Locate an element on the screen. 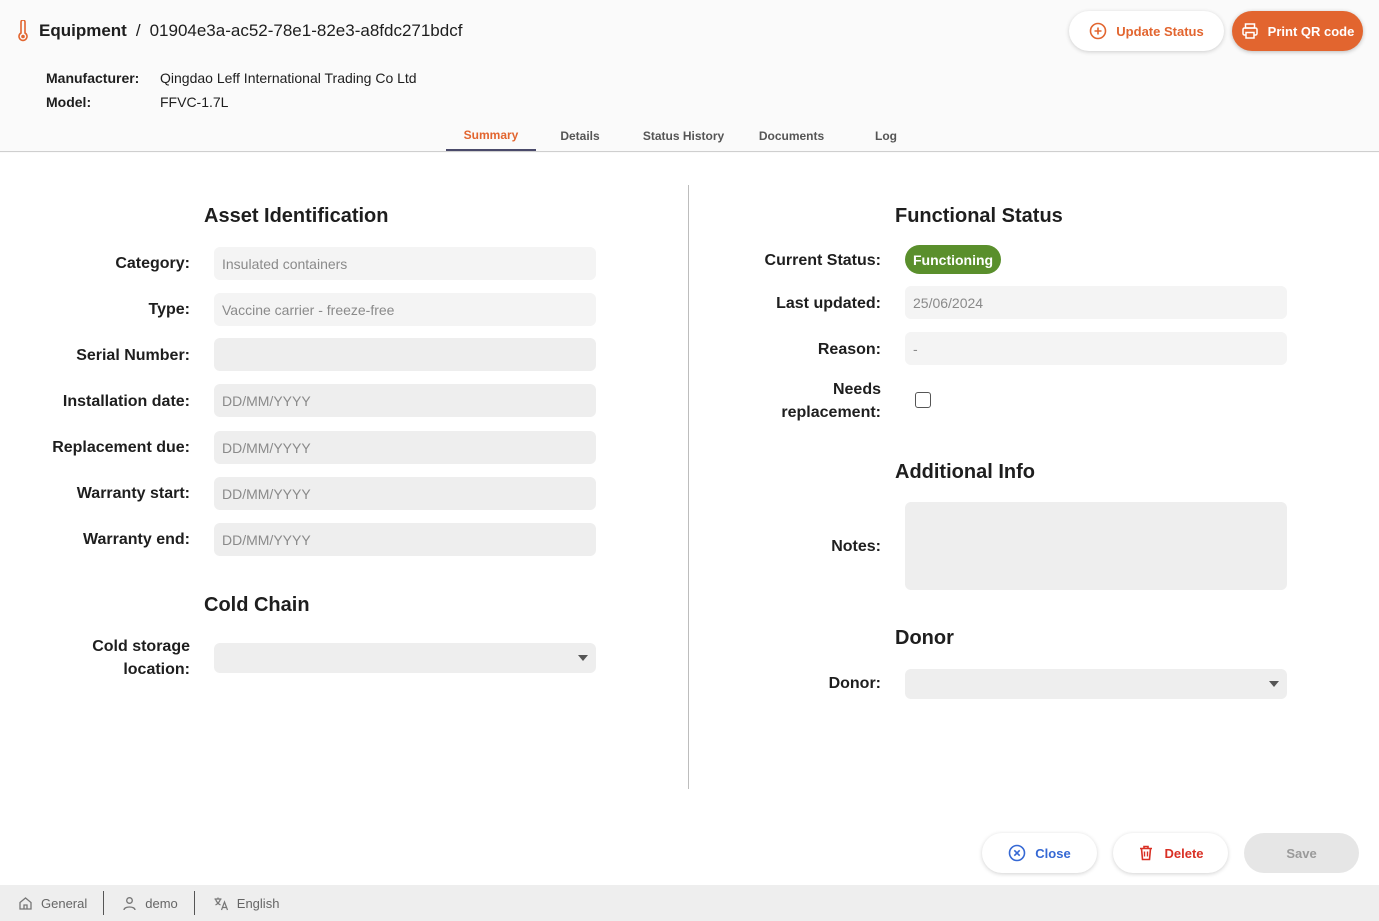  replacement-due-input: DD/MM/YYYY is located at coordinates (405, 447).